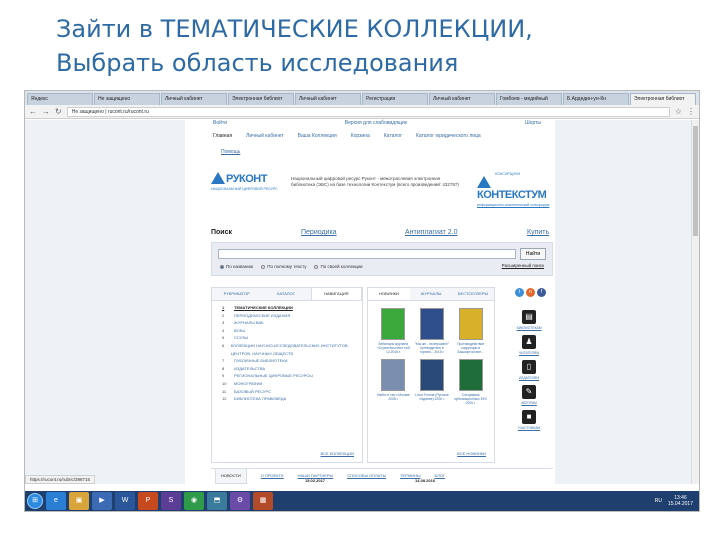 The width and height of the screenshot is (720, 540). Describe the element at coordinates (287, 316) in the screenshot. I see `collection-item: 2 ПЕРИОДИЧЕСКИЕ ИЗДАНИЯ` at that location.